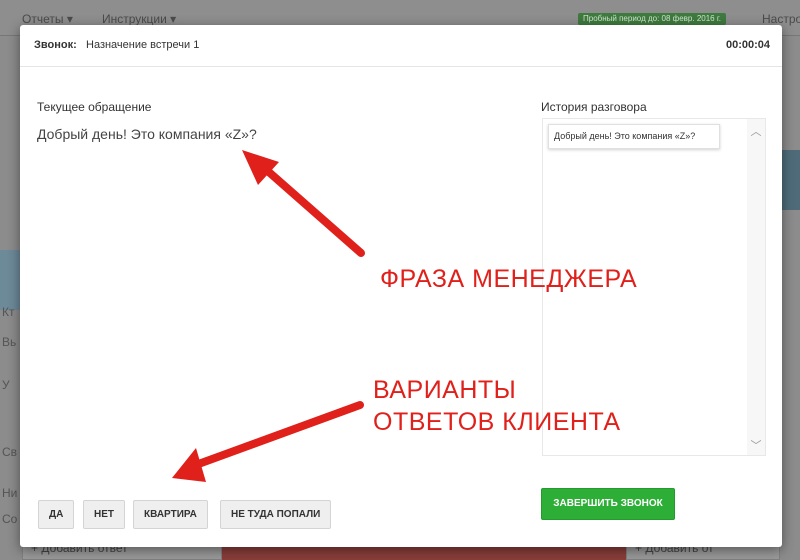 The width and height of the screenshot is (800, 560). Describe the element at coordinates (104, 514) in the screenshot. I see `answer-no-button: НЕТ` at that location.